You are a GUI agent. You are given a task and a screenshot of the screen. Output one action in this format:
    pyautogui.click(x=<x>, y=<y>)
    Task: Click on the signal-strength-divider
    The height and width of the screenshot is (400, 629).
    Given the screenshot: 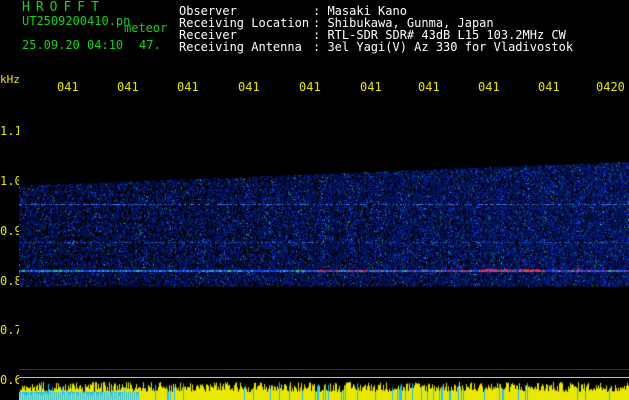 What is the action you would take?
    pyautogui.click(x=324, y=377)
    